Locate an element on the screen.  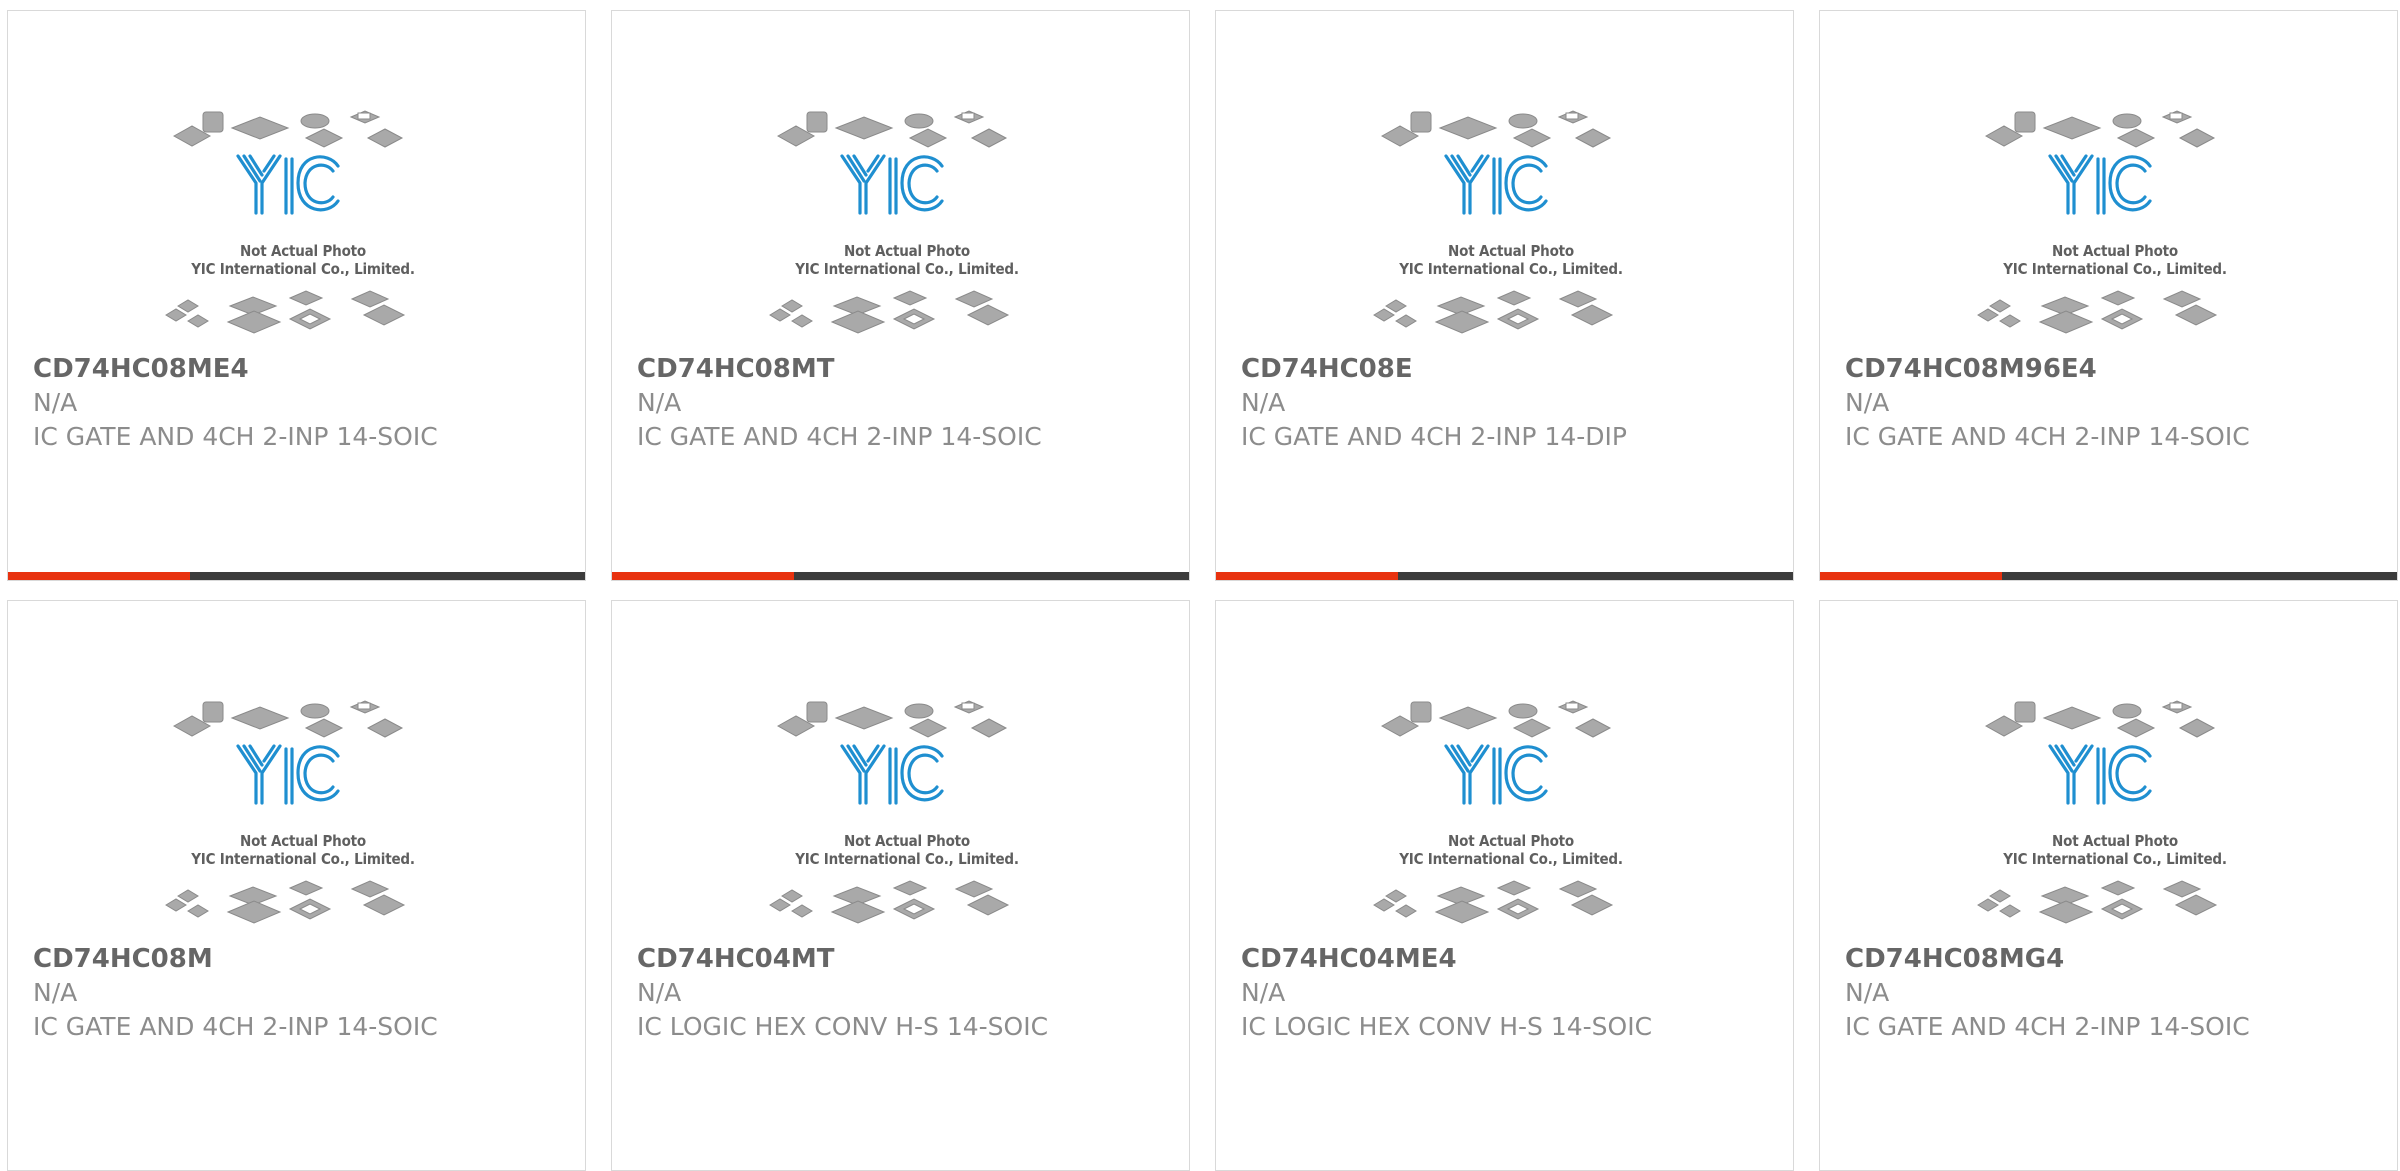
part-number: CD74HC08M is located at coordinates (123, 959).